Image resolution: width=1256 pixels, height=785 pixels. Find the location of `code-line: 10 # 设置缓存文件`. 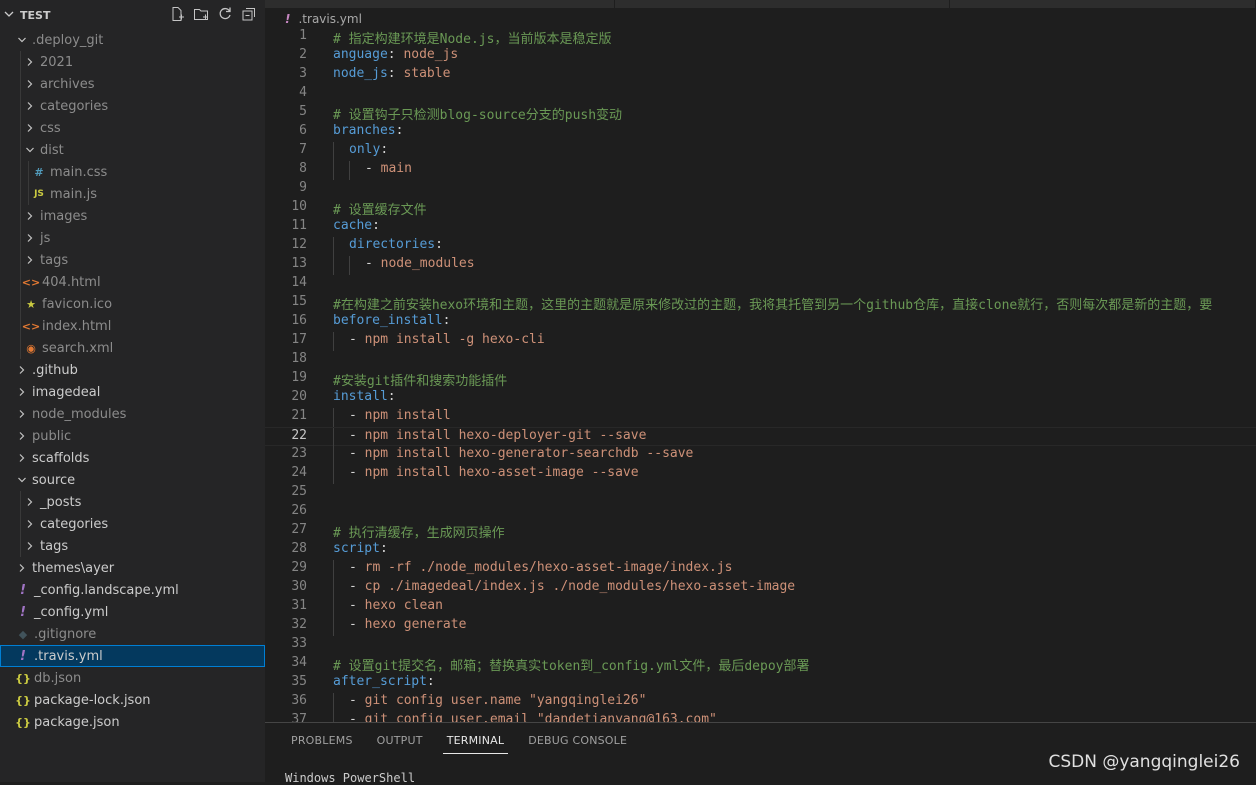

code-line: 10 # 设置缓存文件 is located at coordinates (760, 208).